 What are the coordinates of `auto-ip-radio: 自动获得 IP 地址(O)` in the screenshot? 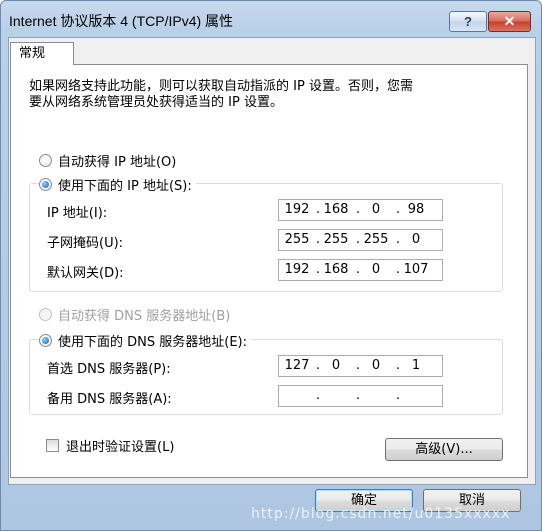 It's located at (110, 160).